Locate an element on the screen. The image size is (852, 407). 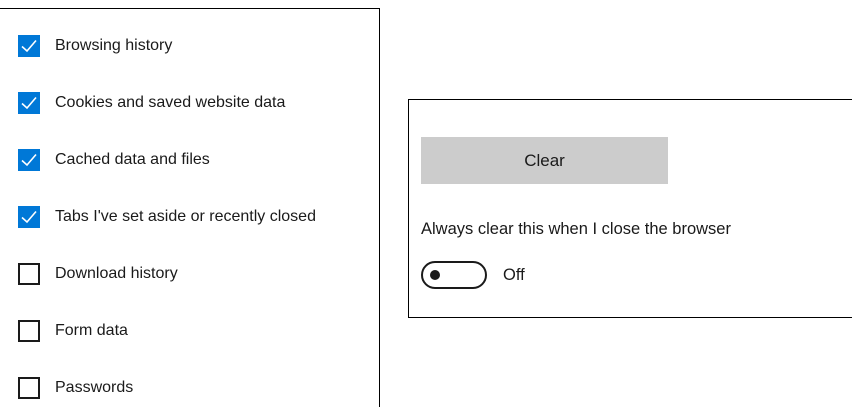
option-tabs-set-aside: Tabs I've set aside or recently closed is located at coordinates (167, 217).